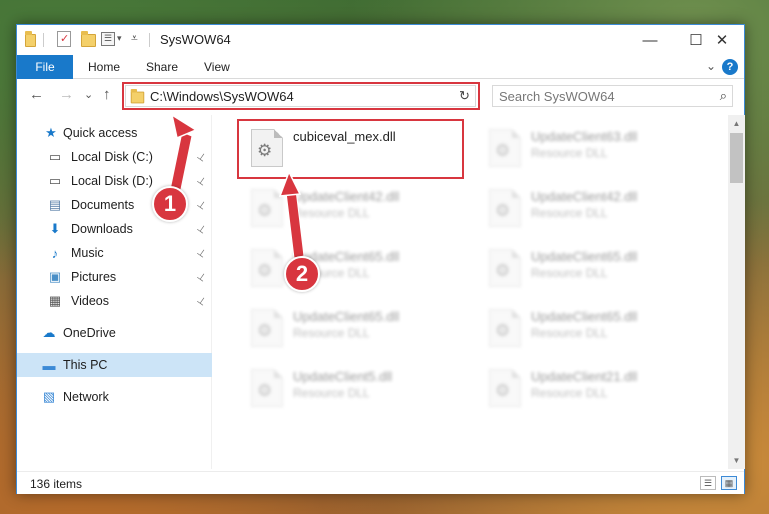 This screenshot has width=769, height=514. What do you see at coordinates (302, 274) in the screenshot?
I see `callout-step-2: 2` at bounding box center [302, 274].